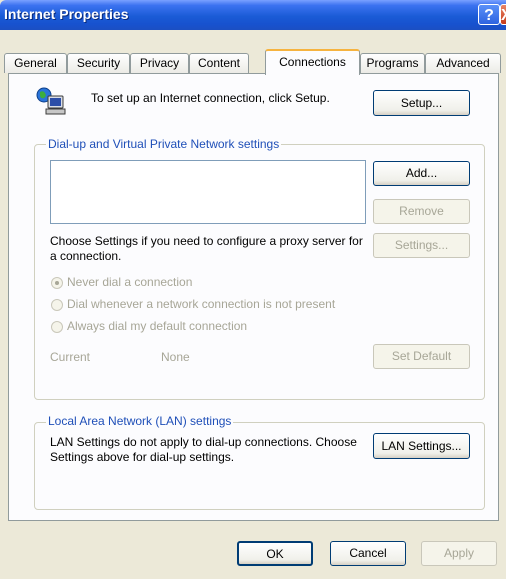  Describe the element at coordinates (208, 192) in the screenshot. I see `connections-listbox` at that location.